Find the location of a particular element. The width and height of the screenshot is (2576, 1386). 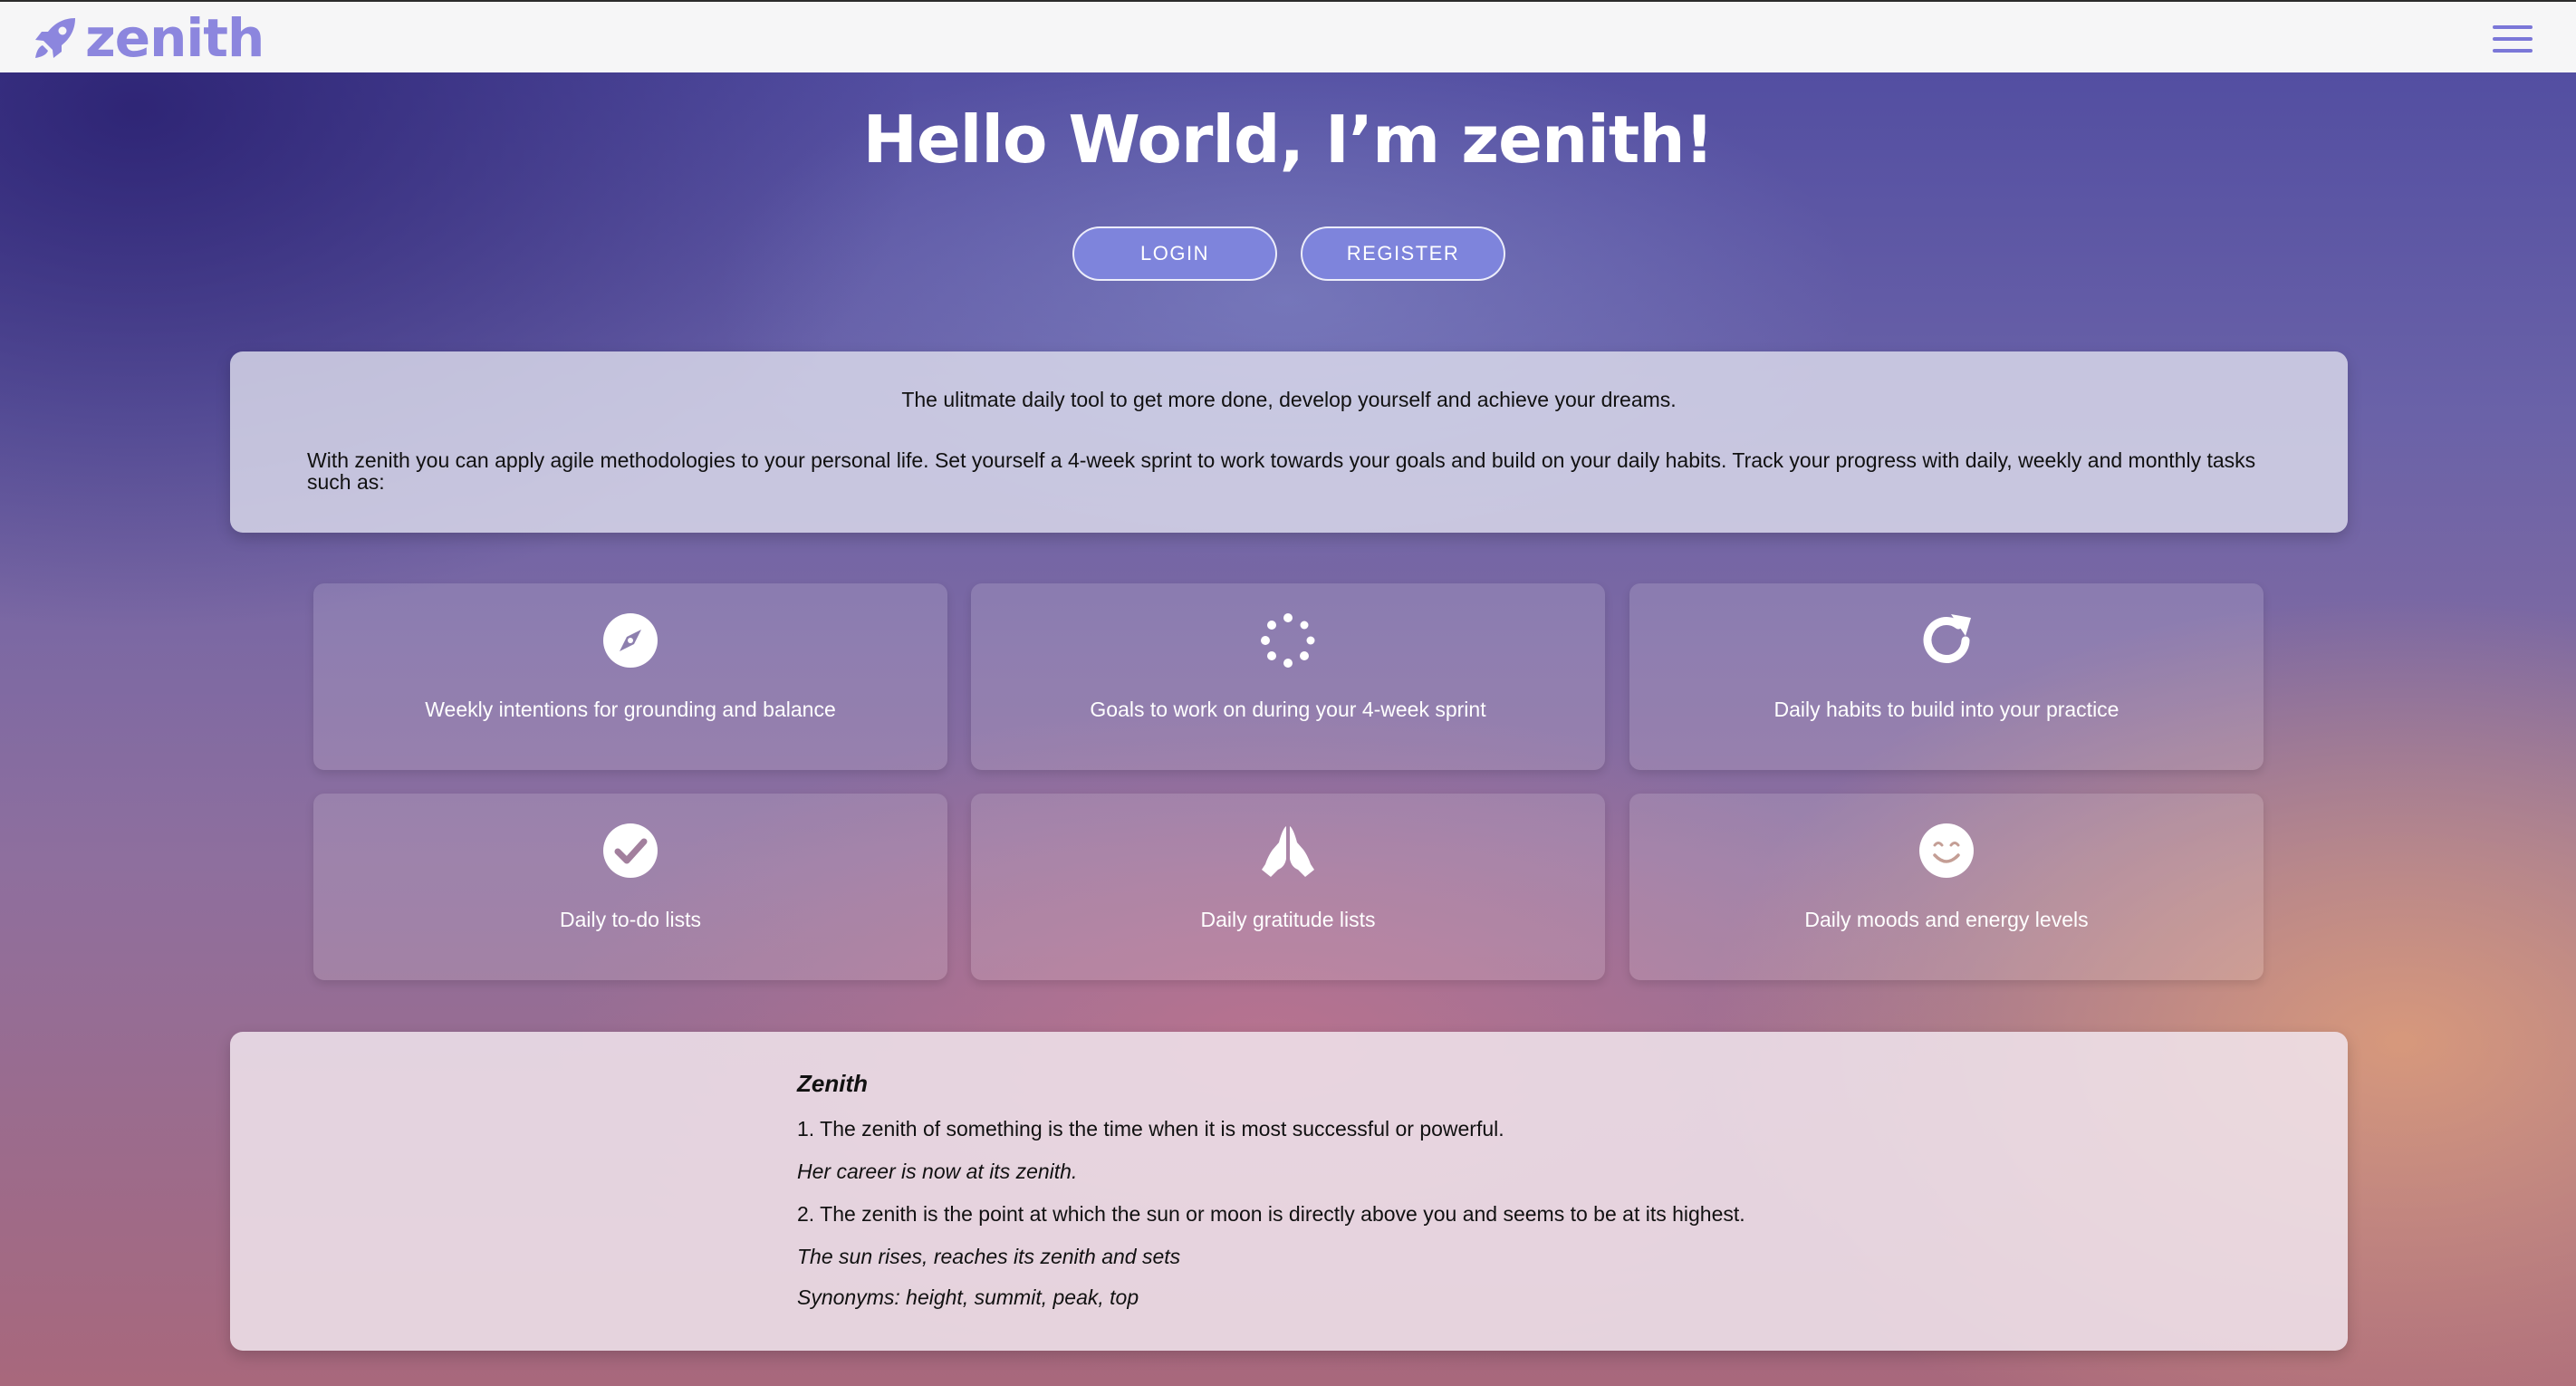

register-button: REGISTER is located at coordinates (1403, 253).